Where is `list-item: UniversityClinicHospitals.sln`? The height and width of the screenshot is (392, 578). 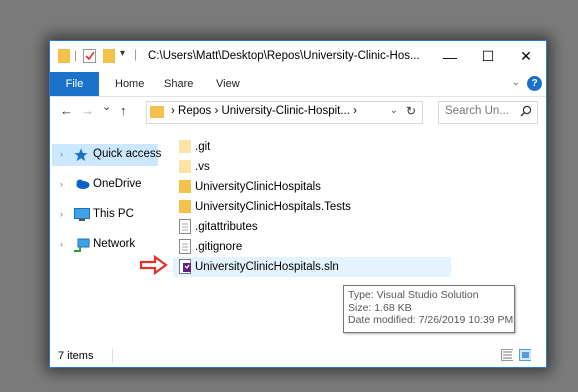 list-item: UniversityClinicHospitals.sln is located at coordinates (312, 267).